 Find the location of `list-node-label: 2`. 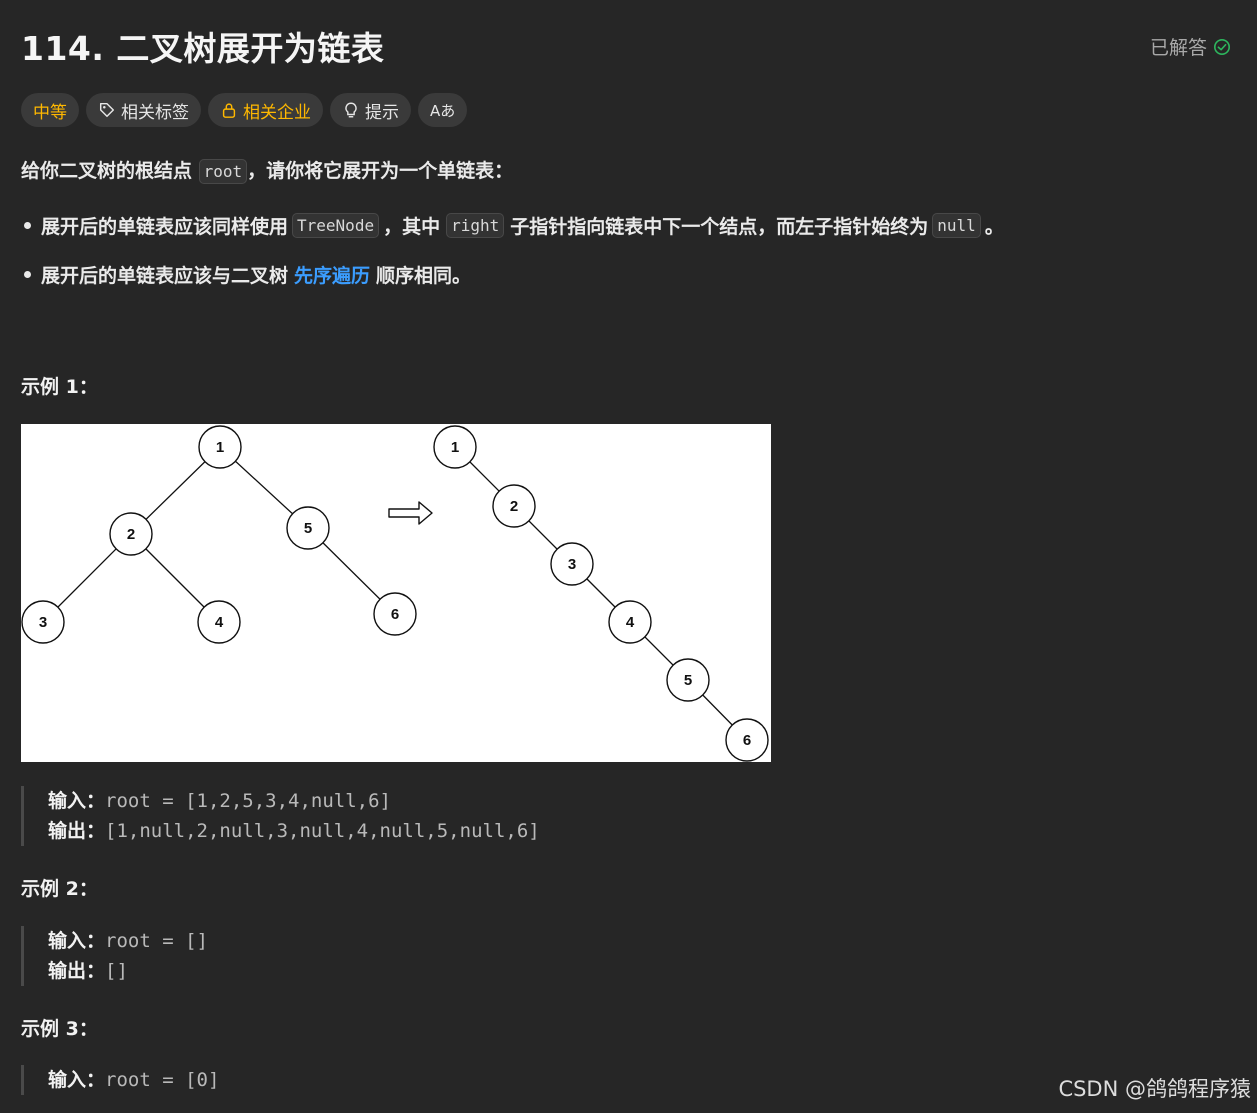

list-node-label: 2 is located at coordinates (514, 506).